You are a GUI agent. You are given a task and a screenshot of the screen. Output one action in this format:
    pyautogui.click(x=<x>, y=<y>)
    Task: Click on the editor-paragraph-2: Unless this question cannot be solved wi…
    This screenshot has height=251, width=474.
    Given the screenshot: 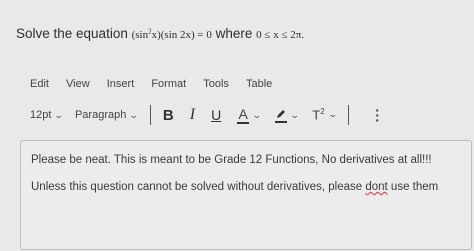 What is the action you would take?
    pyautogui.click(x=234, y=187)
    